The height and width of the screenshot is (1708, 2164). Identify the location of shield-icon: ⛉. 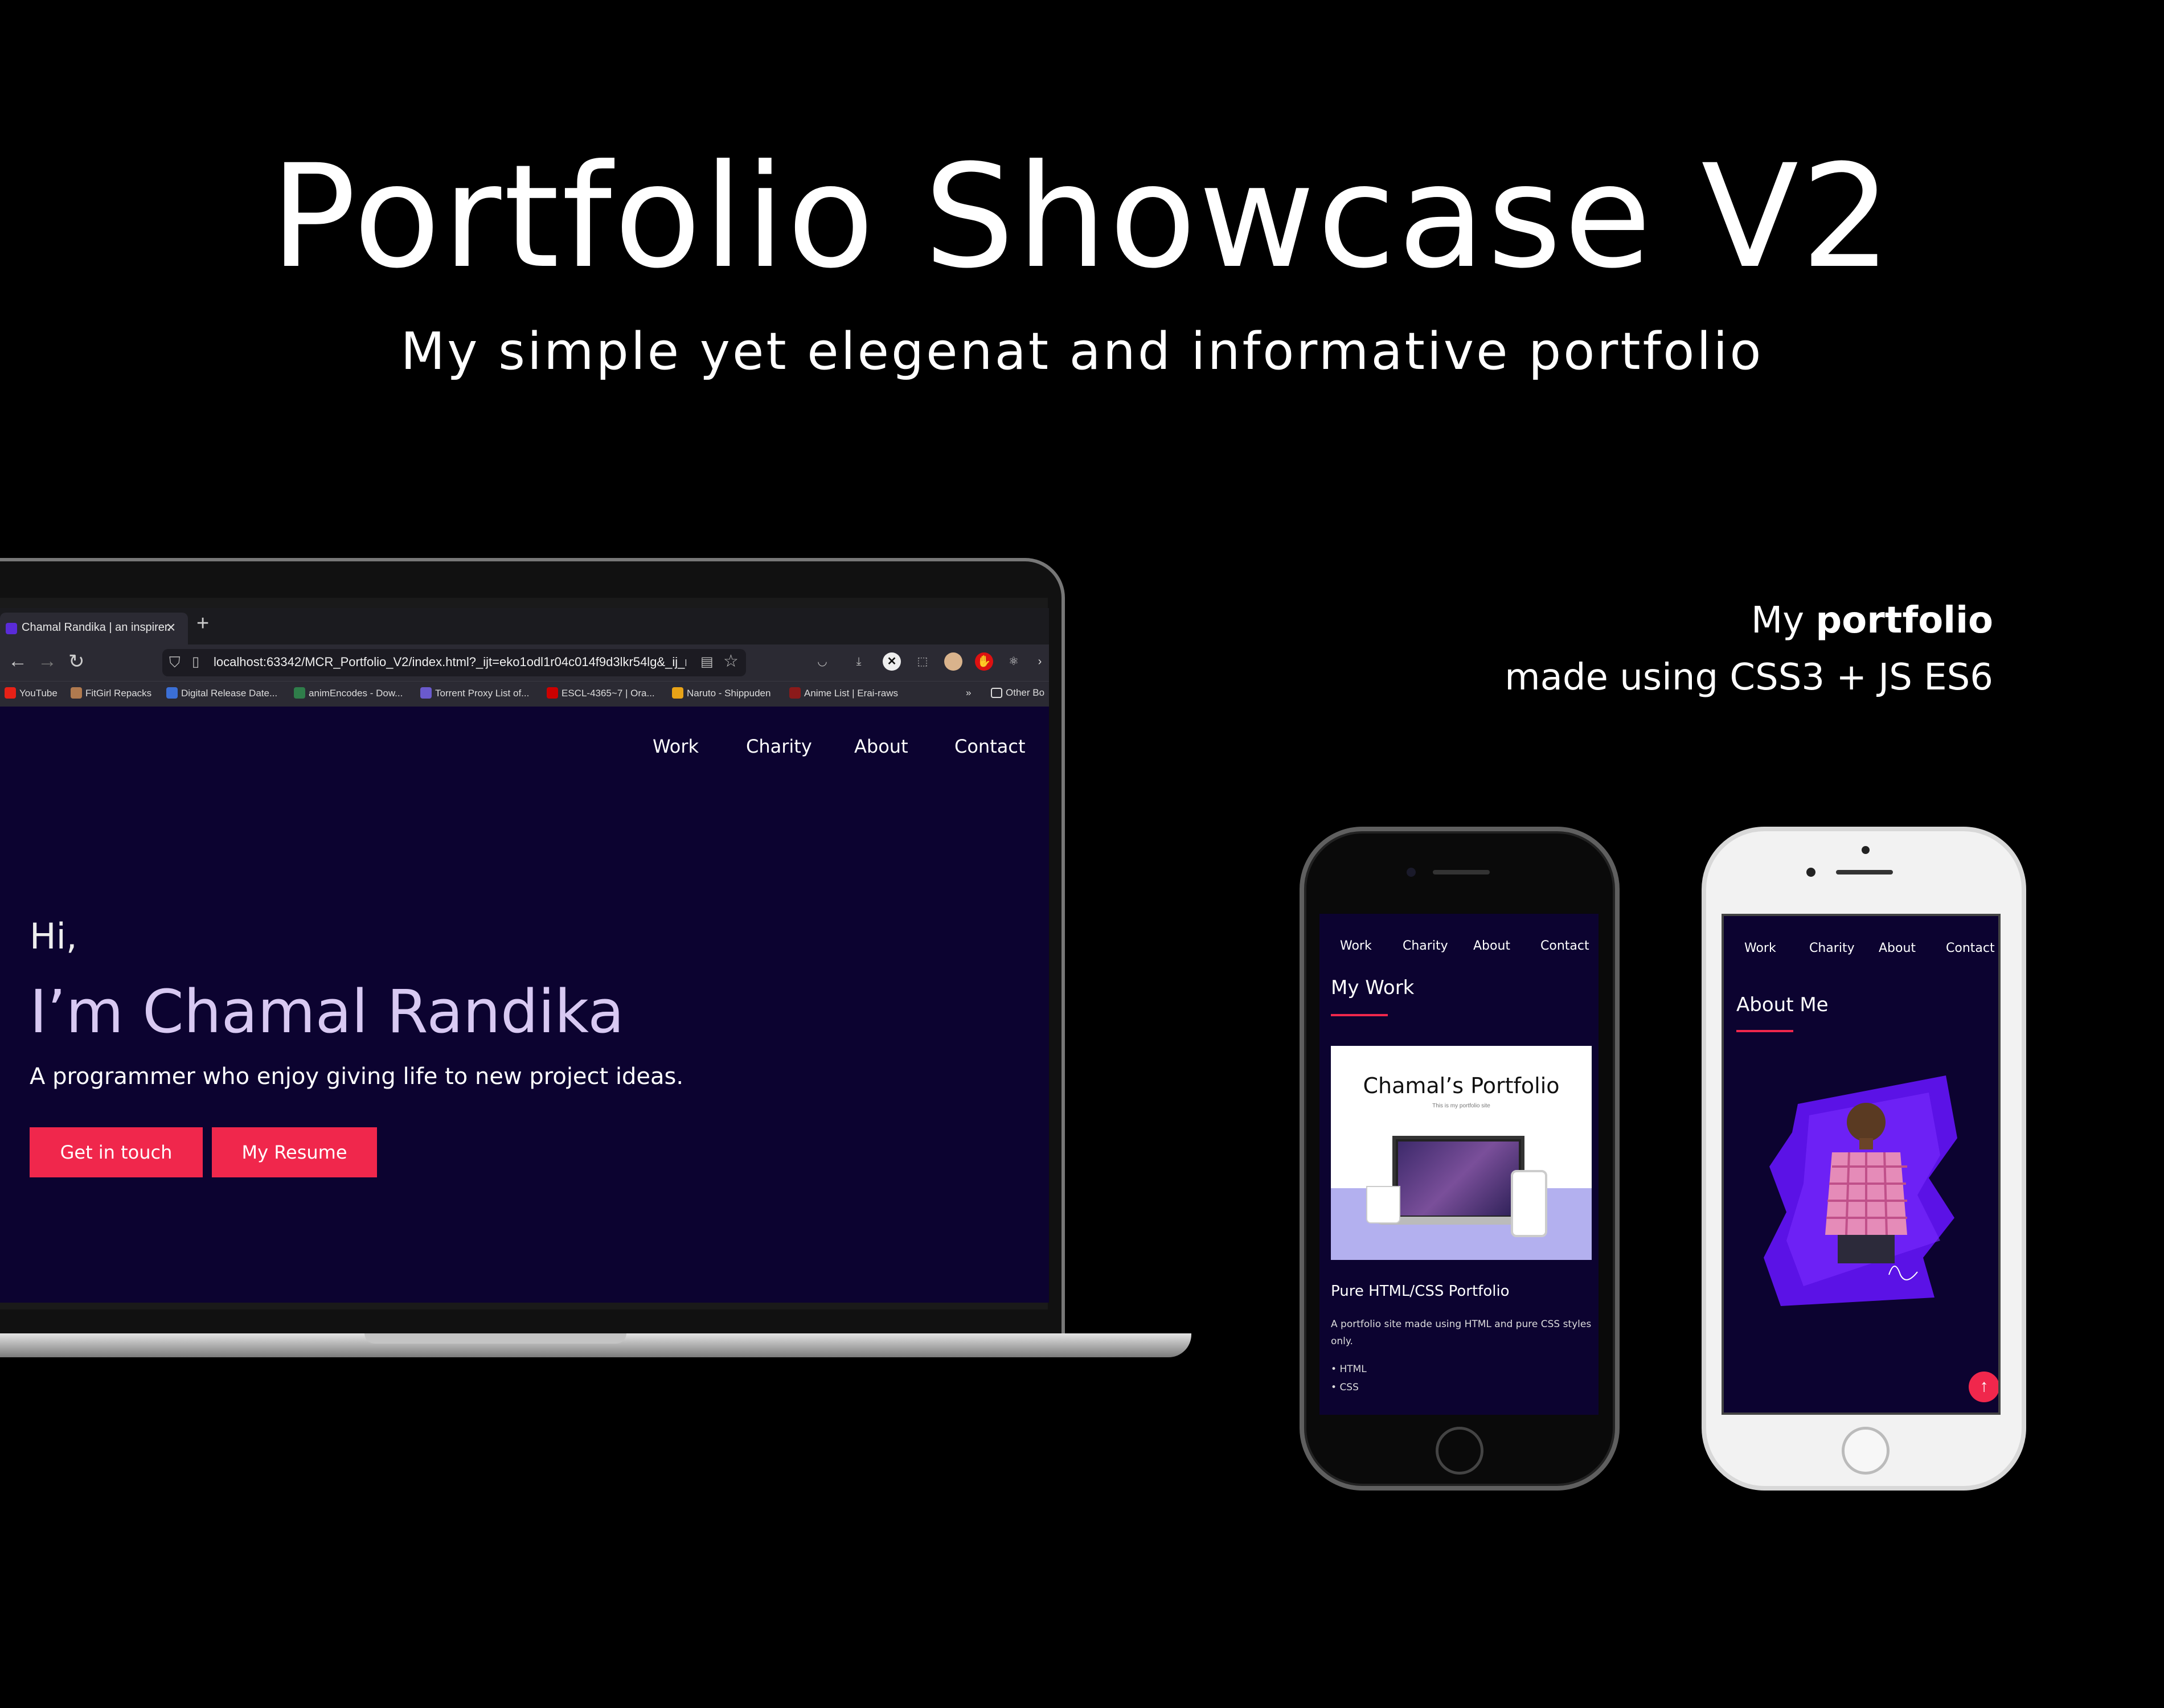
(175, 663).